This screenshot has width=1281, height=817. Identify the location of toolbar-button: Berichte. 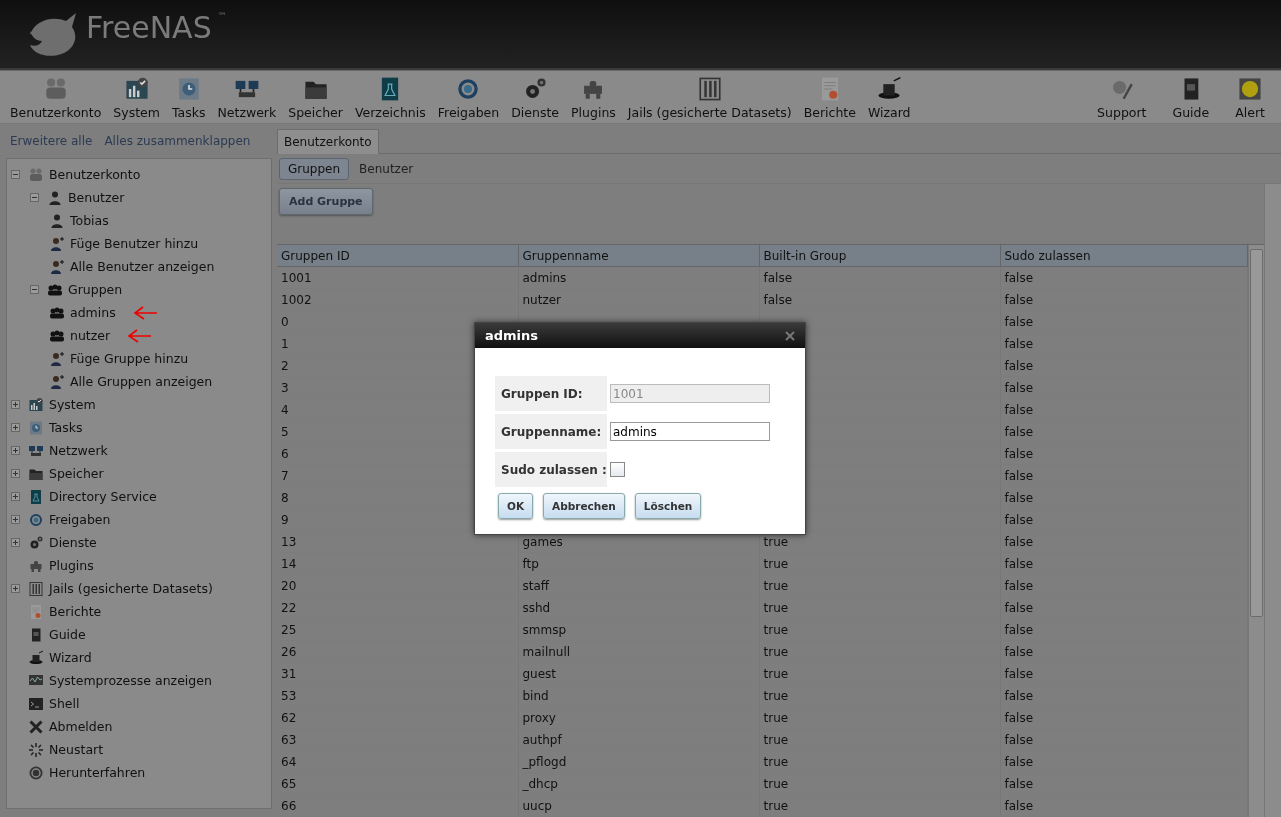
(829, 97).